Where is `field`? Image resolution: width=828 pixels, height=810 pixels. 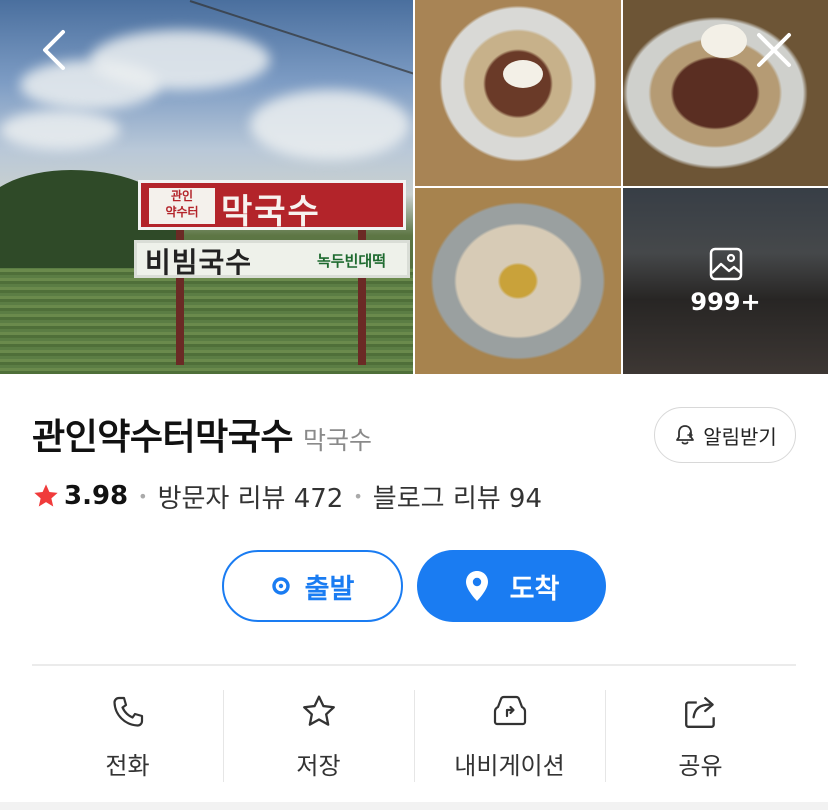
field is located at coordinates (206, 321).